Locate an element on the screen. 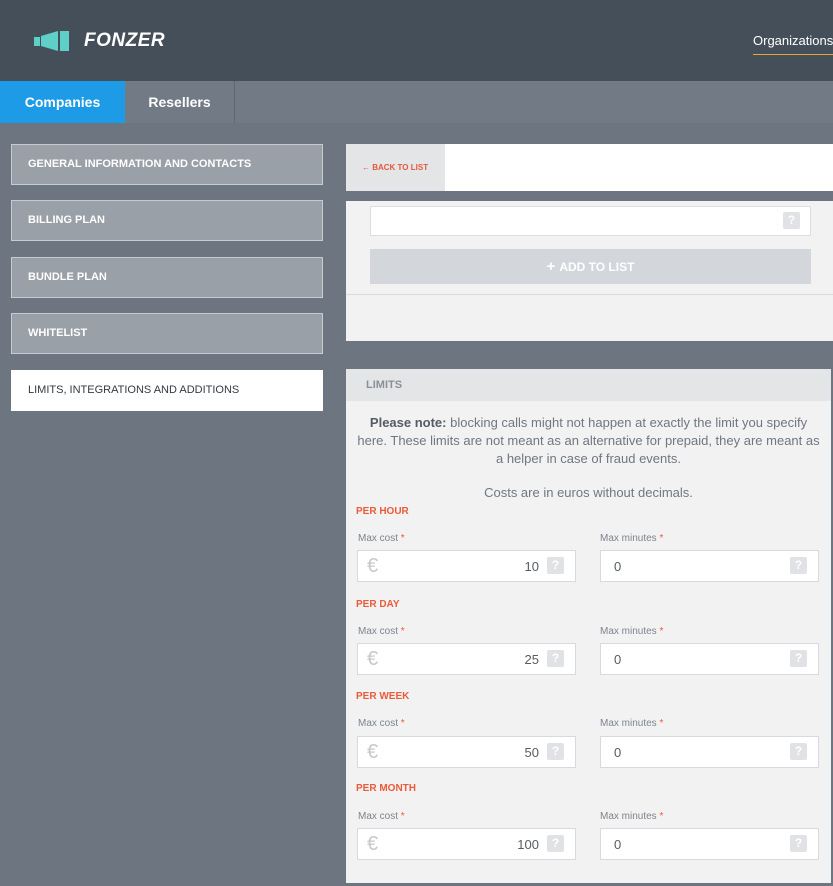 The height and width of the screenshot is (886, 833). max-cost-hour-value: 10 is located at coordinates (531, 566).